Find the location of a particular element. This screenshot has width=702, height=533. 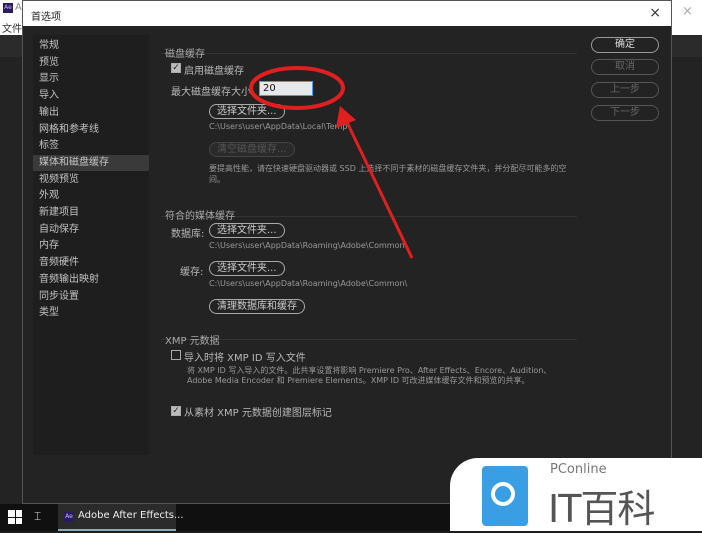

search-logo-icon is located at coordinates (505, 496).